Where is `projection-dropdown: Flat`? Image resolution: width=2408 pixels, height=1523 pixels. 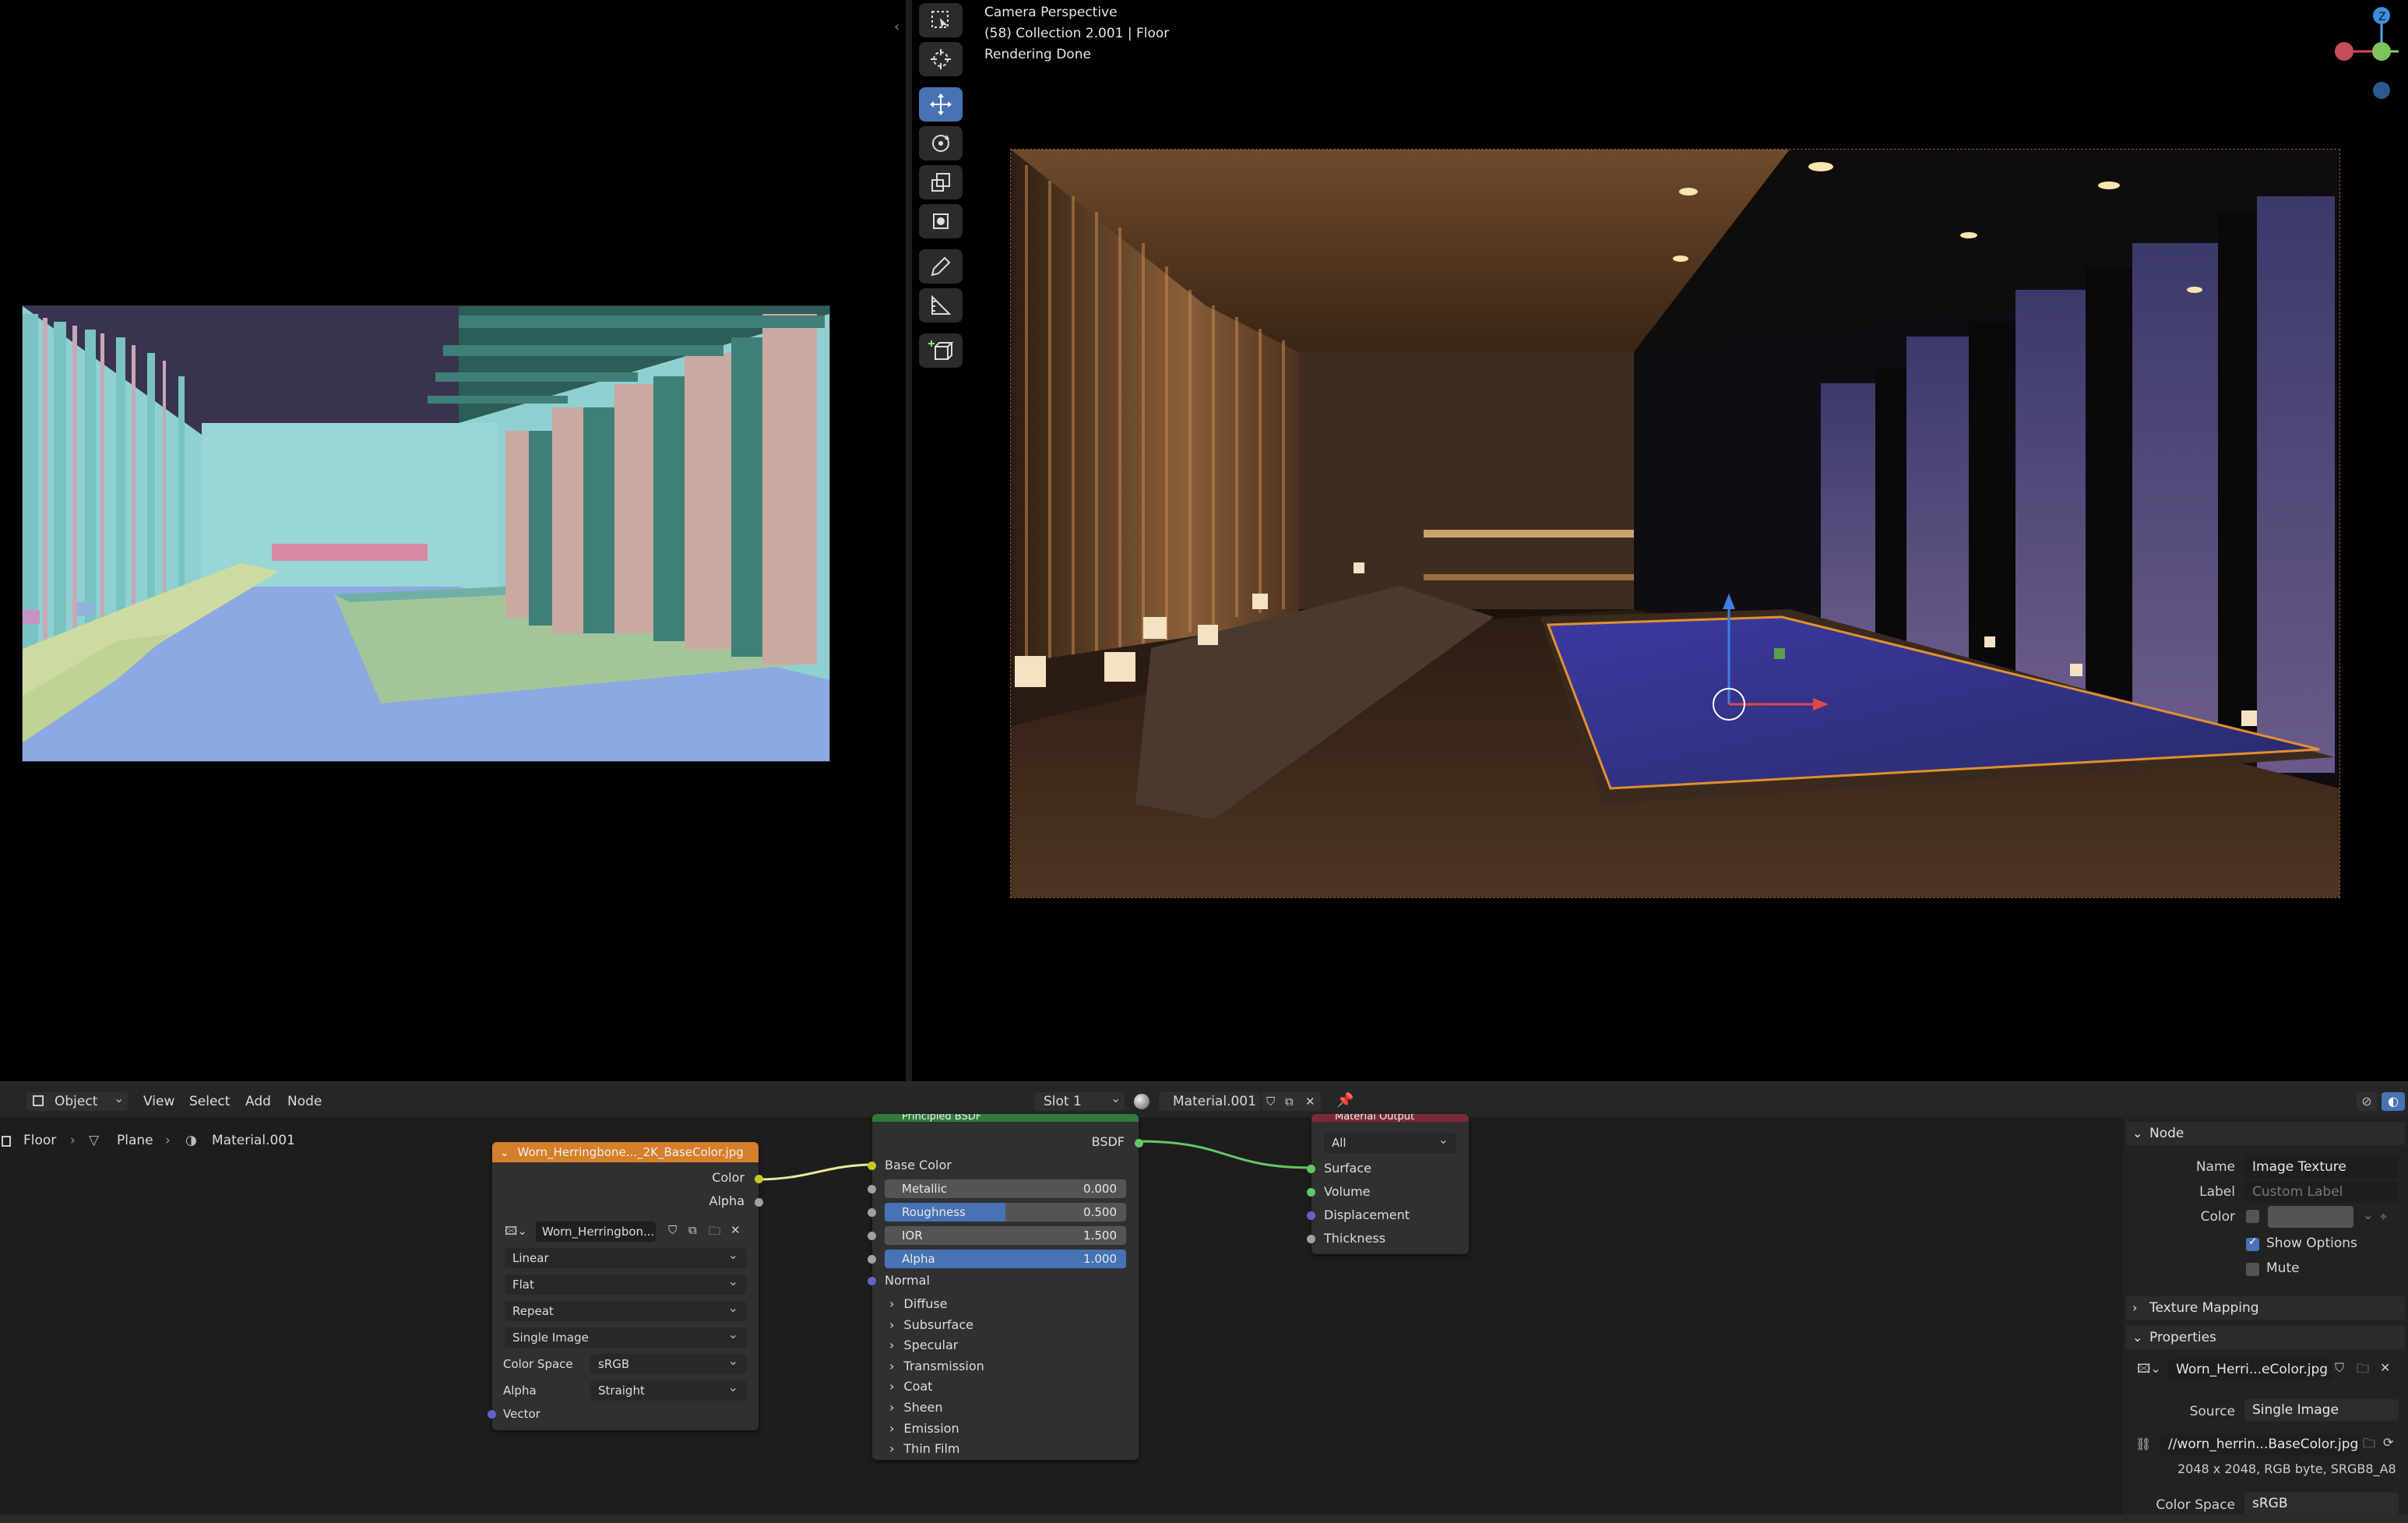 projection-dropdown: Flat is located at coordinates (625, 1283).